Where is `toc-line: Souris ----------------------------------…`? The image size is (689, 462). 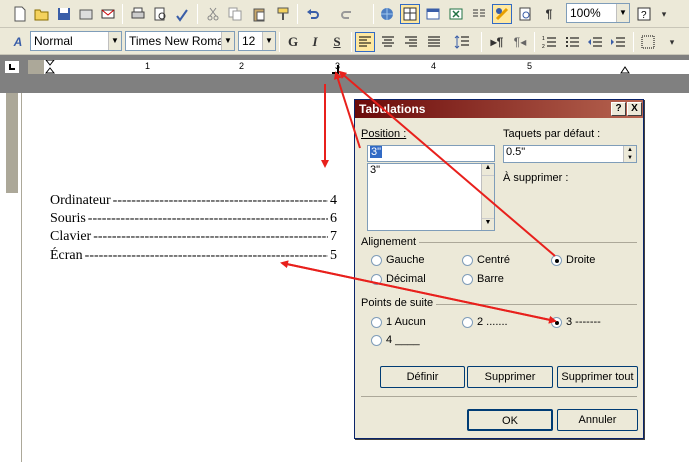
toc-line: Souris ----------------------------------… is located at coordinates (200, 220).